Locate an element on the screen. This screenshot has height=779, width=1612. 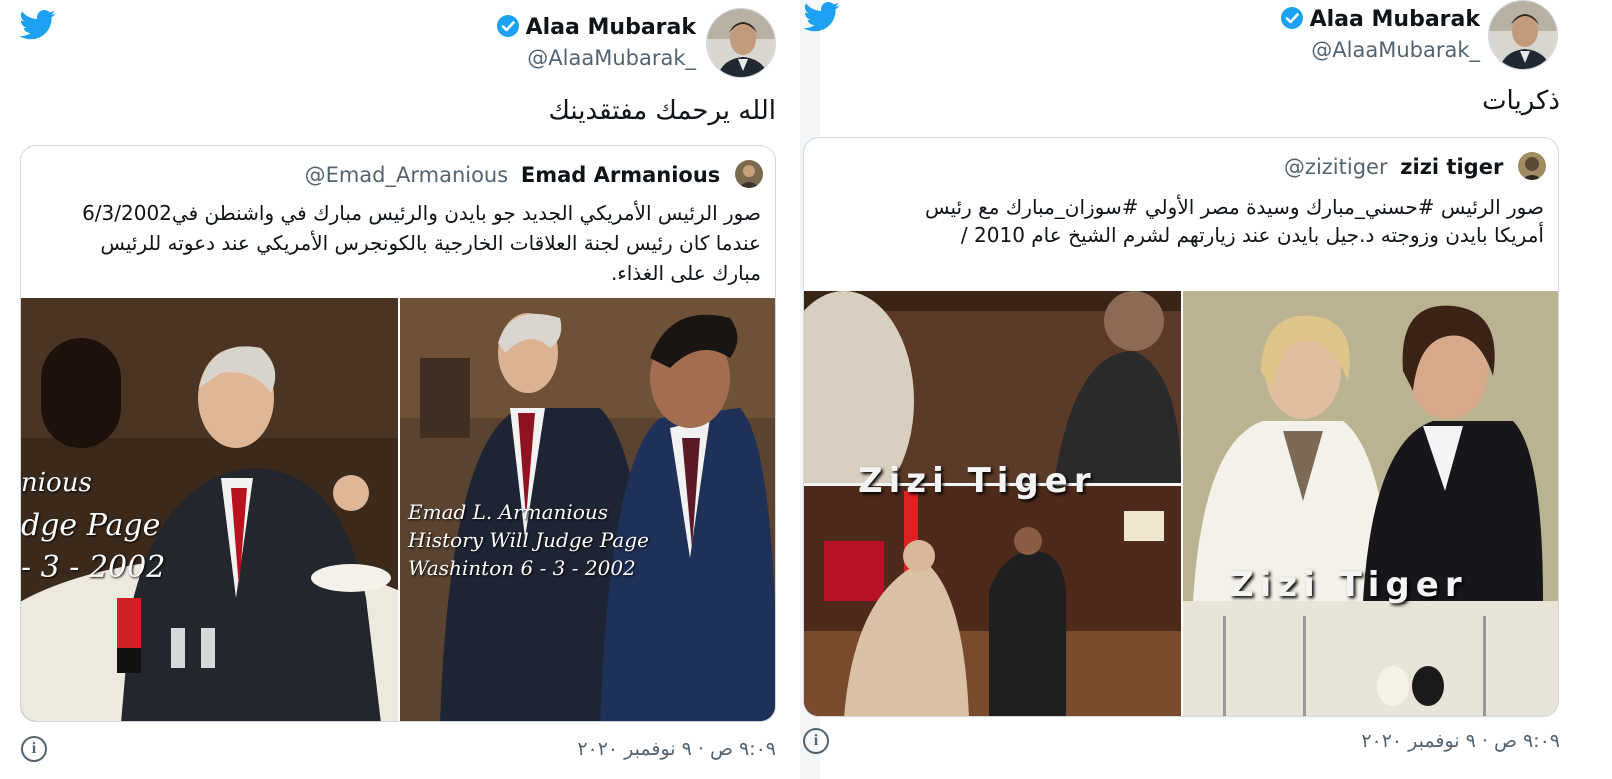
photo2-caption-2: History Will Judge Page is located at coordinates (528, 540).